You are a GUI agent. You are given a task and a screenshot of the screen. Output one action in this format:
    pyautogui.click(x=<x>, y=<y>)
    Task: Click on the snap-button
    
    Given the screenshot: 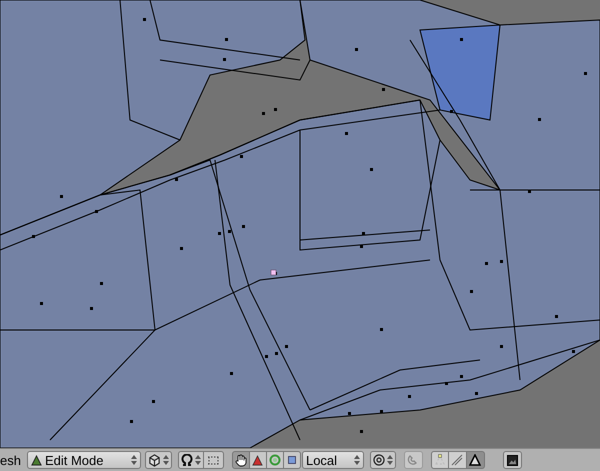 What is the action you would take?
    pyautogui.click(x=191, y=460)
    